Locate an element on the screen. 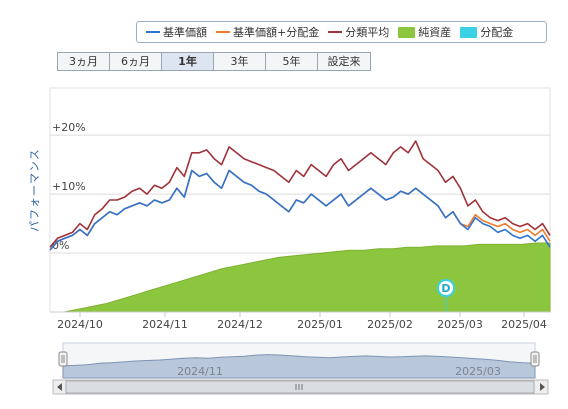 Image resolution: width=568 pixels, height=409 pixels. x-tick-label: 2025/02 is located at coordinates (390, 324).